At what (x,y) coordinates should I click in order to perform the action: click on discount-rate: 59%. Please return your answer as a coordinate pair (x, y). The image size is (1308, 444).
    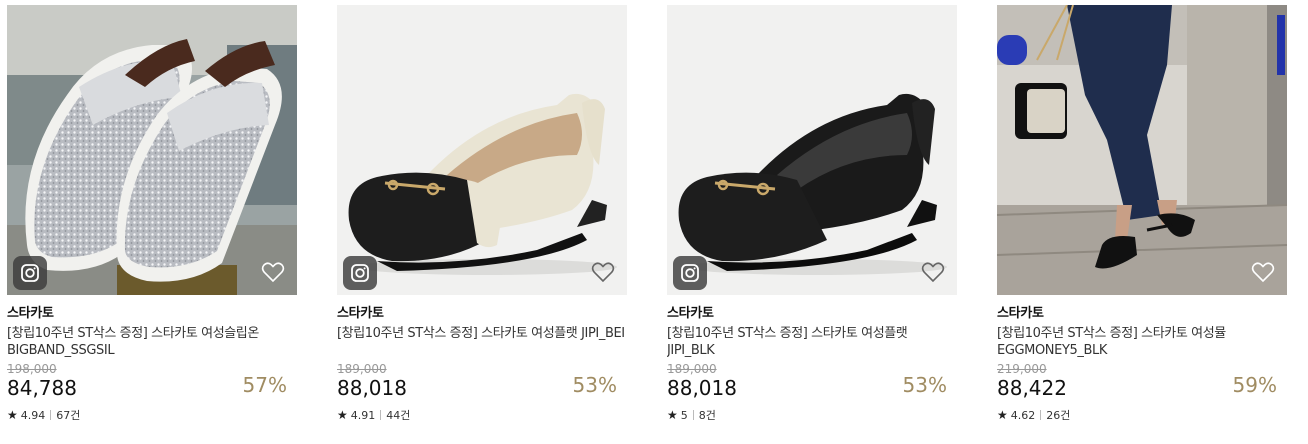
    Looking at the image, I should click on (1254, 385).